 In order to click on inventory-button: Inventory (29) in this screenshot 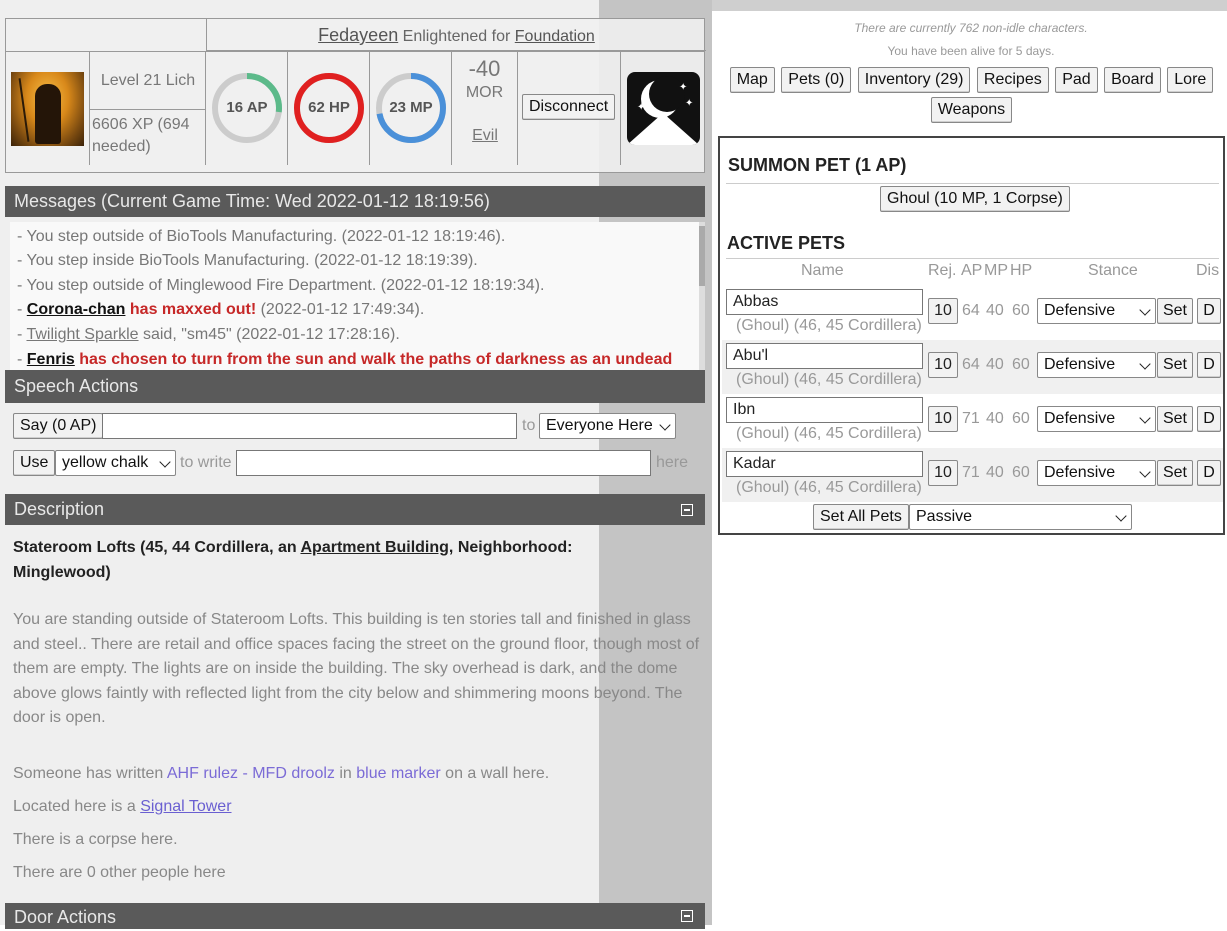, I will do `click(914, 80)`.